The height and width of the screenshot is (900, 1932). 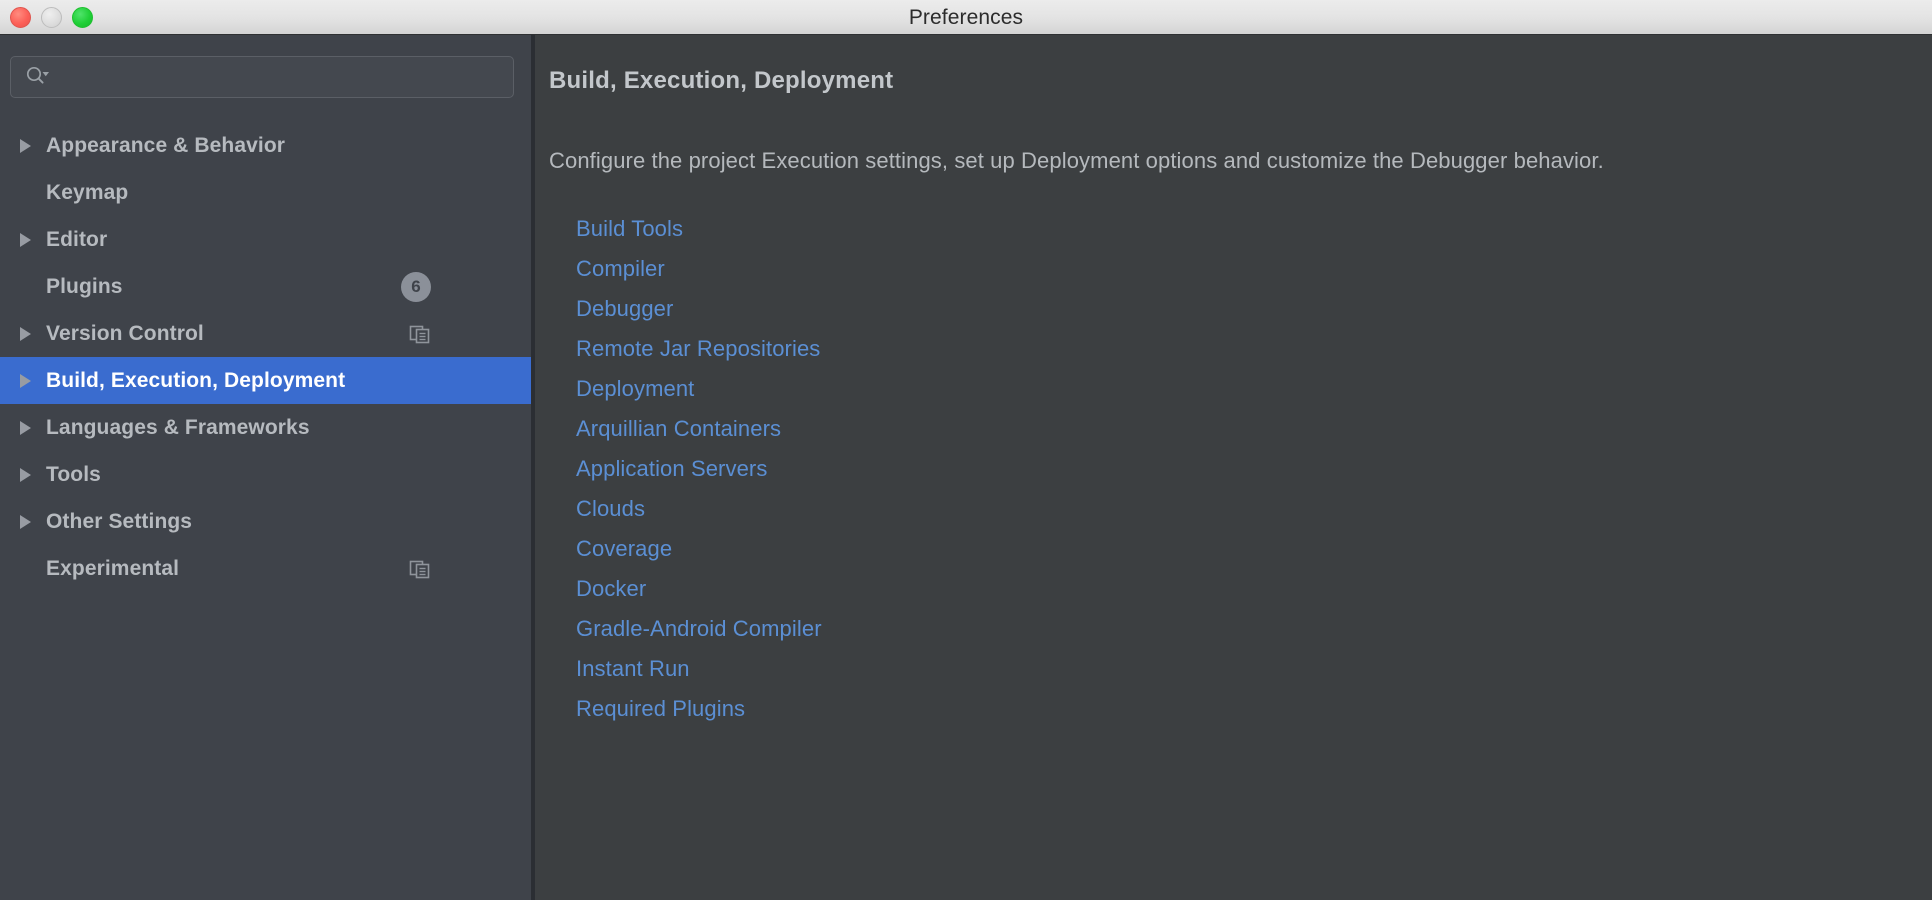 What do you see at coordinates (87, 192) in the screenshot?
I see `sidebar-item-label: Keymap` at bounding box center [87, 192].